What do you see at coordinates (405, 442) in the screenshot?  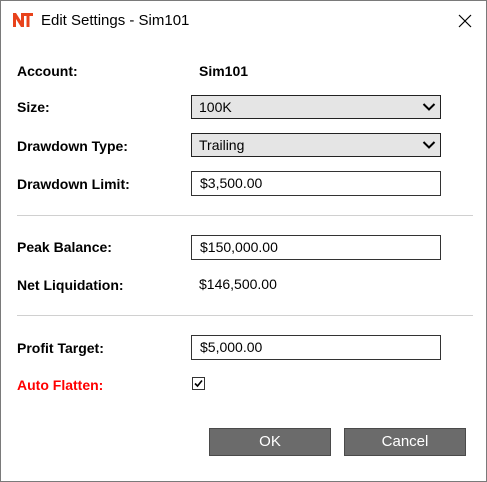 I see `cancel-button: Cancel` at bounding box center [405, 442].